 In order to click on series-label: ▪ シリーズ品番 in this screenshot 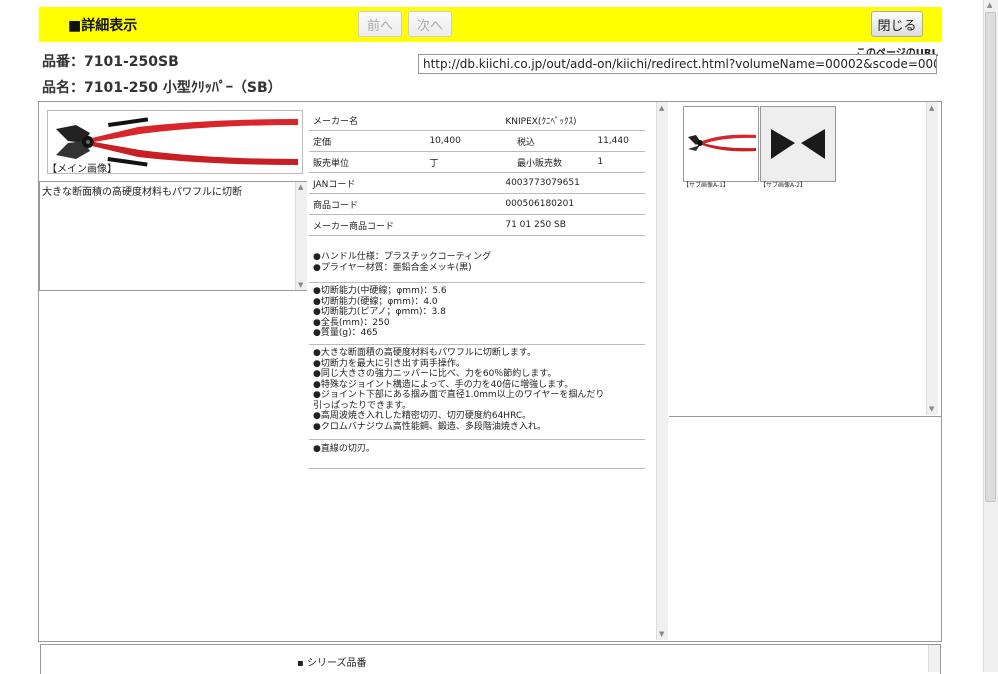, I will do `click(332, 663)`.